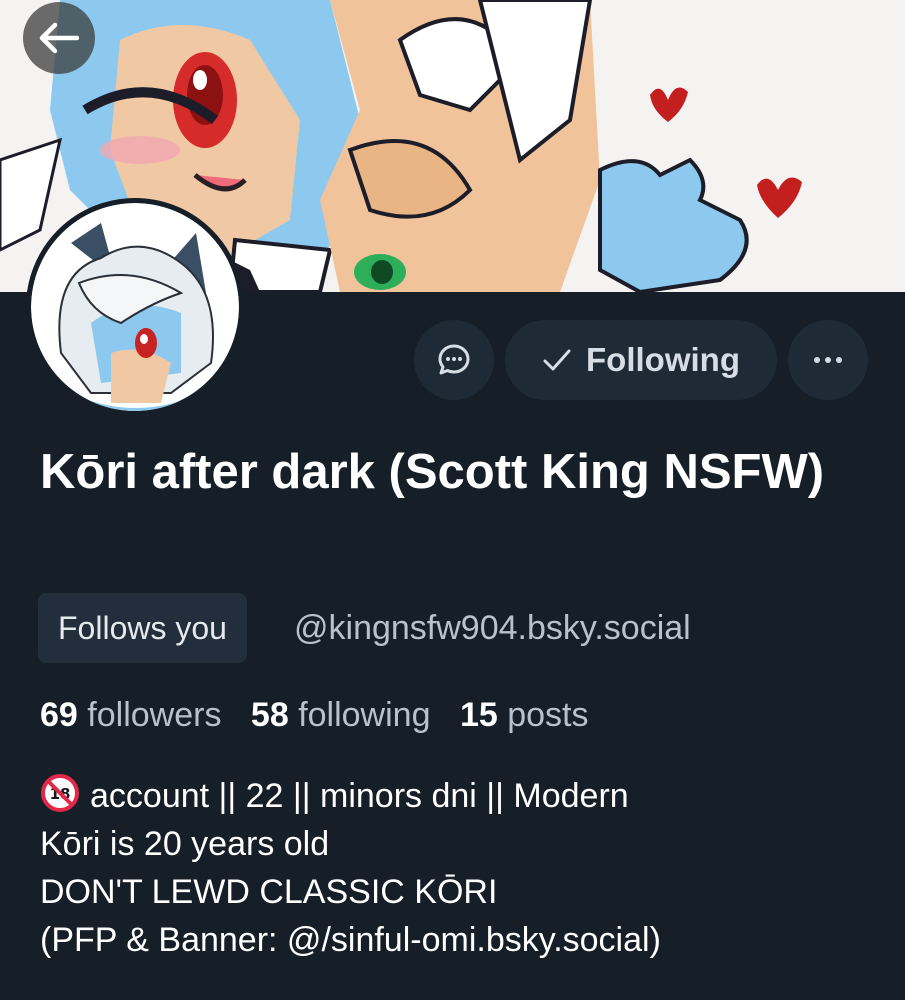 The image size is (905, 1000). I want to click on following-button-label: Following, so click(663, 359).